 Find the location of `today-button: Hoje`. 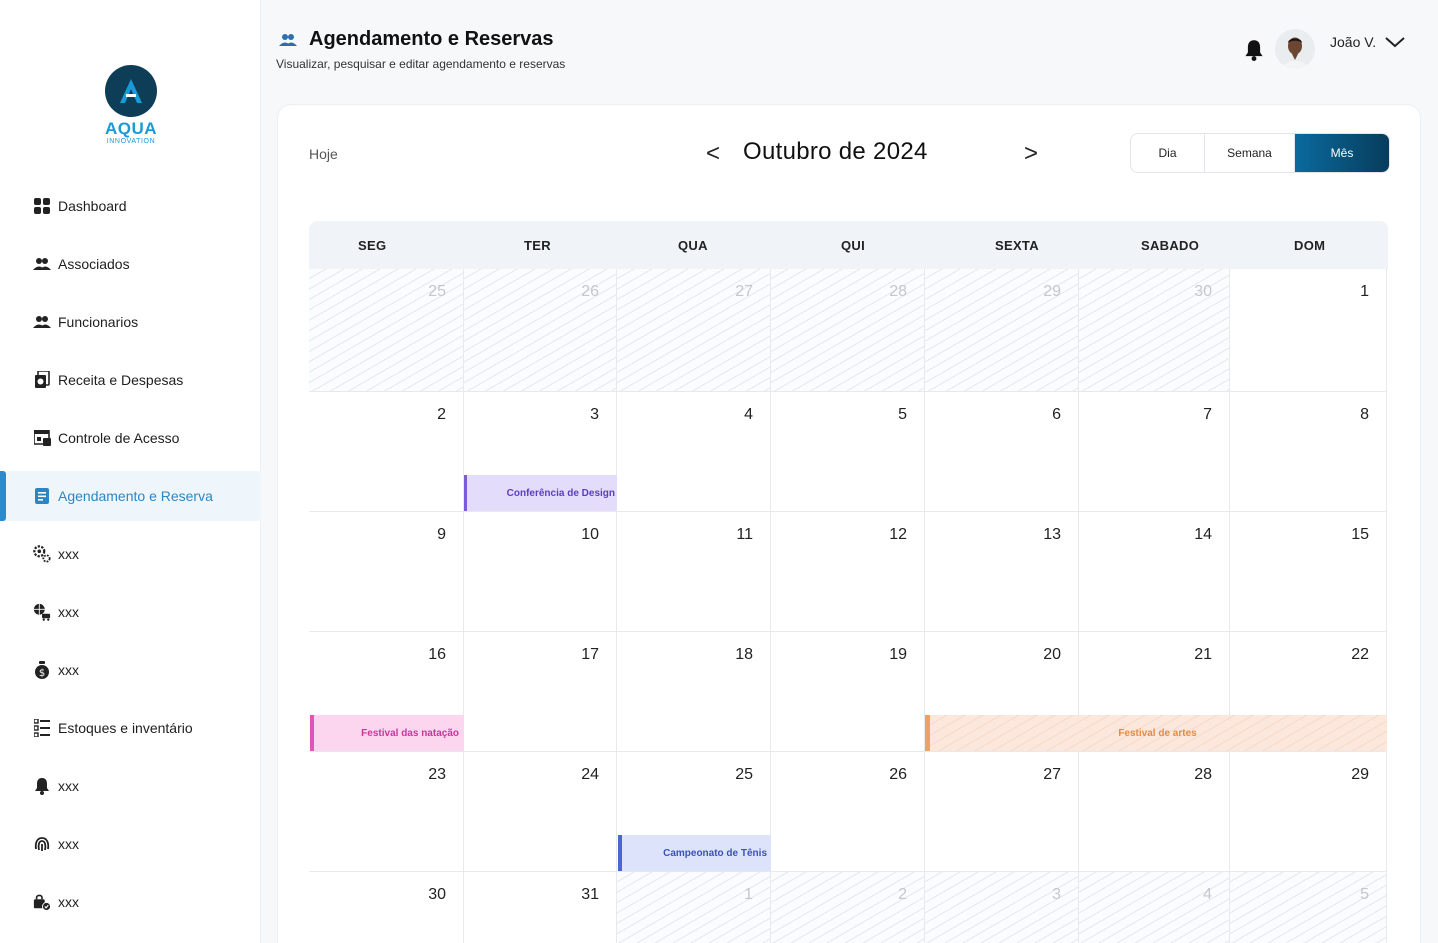

today-button: Hoje is located at coordinates (323, 154).